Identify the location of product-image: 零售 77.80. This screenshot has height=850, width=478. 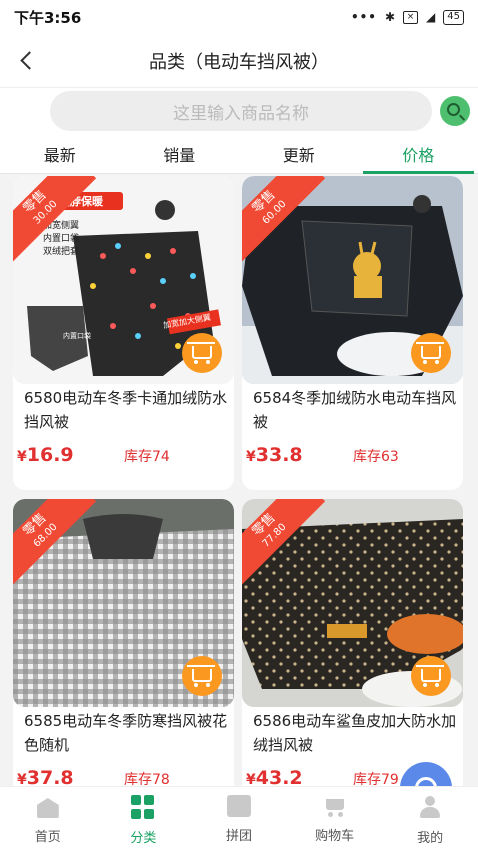
(352, 603).